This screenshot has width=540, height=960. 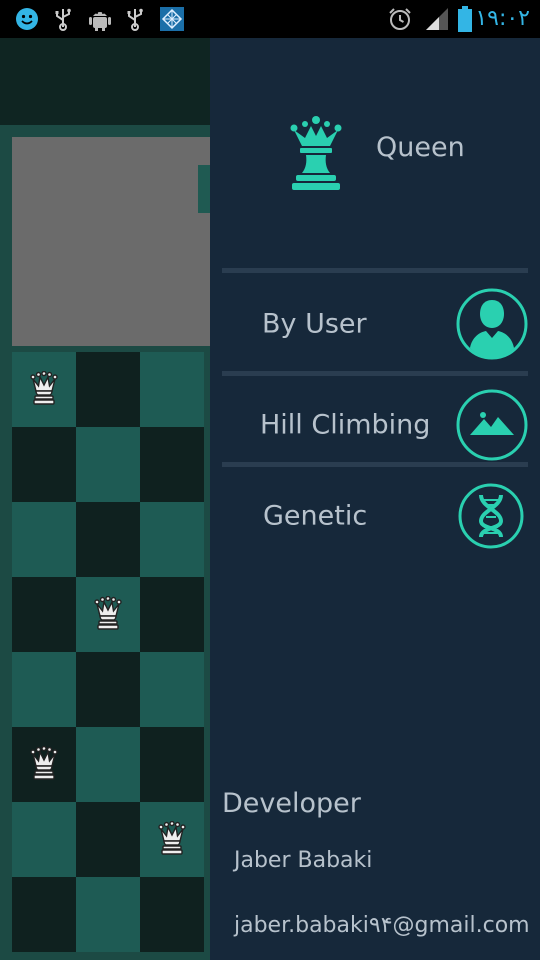 I want to click on menu-item-hill-climbing: Hill Climbing, so click(x=375, y=425).